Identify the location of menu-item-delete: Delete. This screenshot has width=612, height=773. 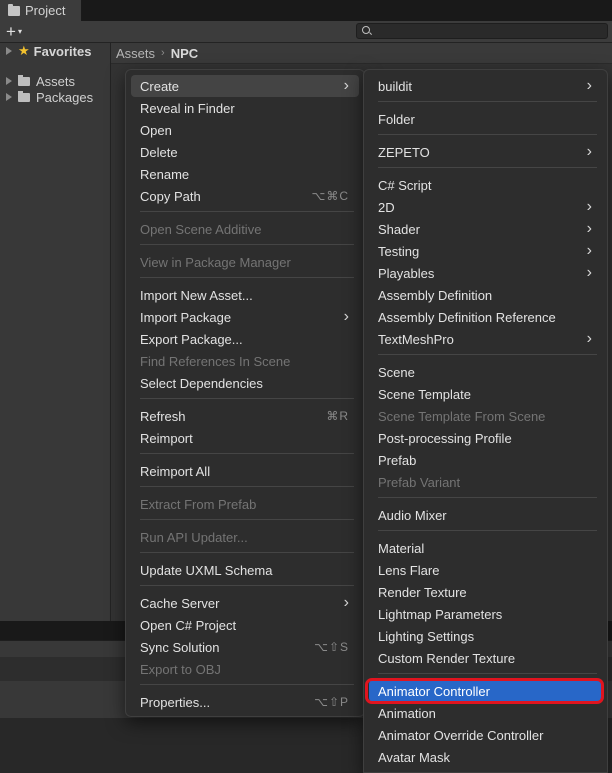
(245, 152).